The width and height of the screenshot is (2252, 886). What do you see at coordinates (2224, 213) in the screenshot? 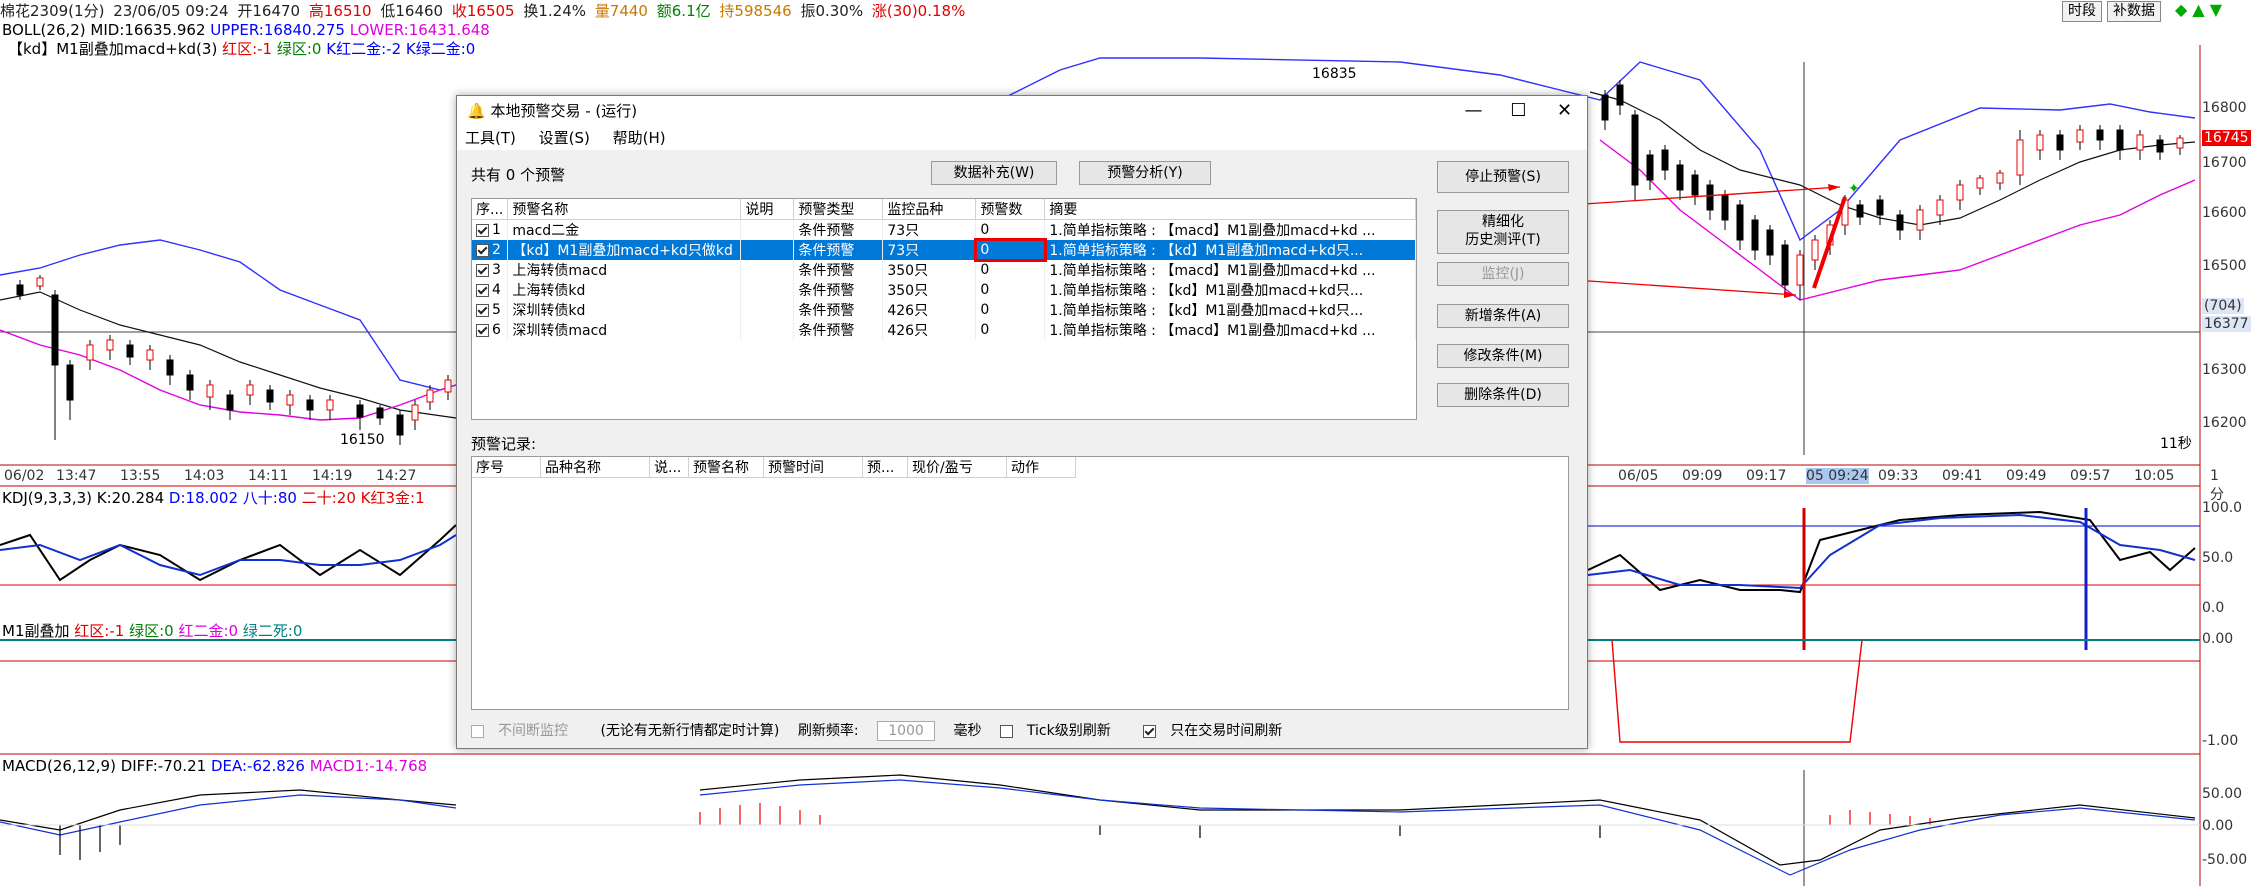
I see `price-tick: 16600` at bounding box center [2224, 213].